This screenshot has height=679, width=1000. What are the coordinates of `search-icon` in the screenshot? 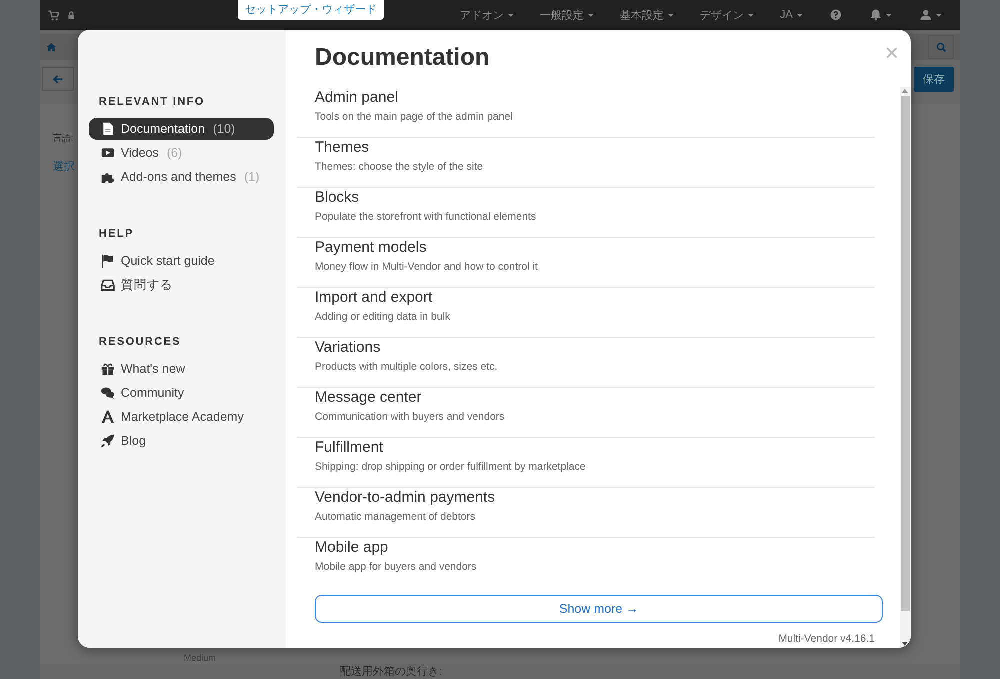 It's located at (941, 47).